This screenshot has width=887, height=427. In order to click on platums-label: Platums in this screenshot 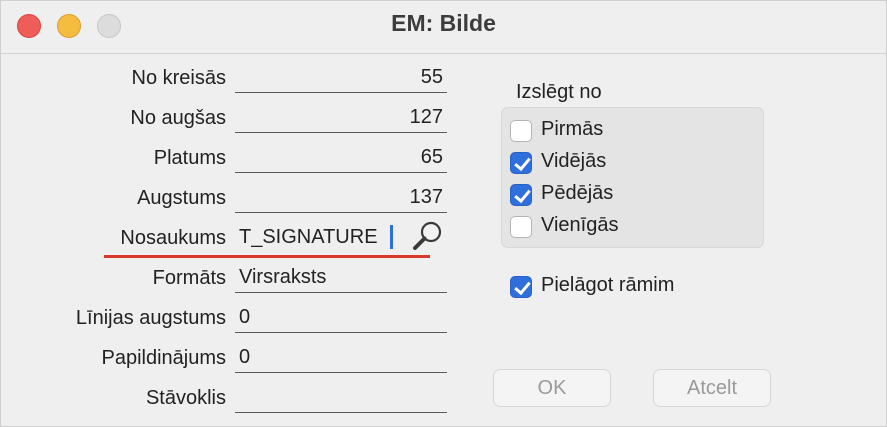, I will do `click(189, 158)`.